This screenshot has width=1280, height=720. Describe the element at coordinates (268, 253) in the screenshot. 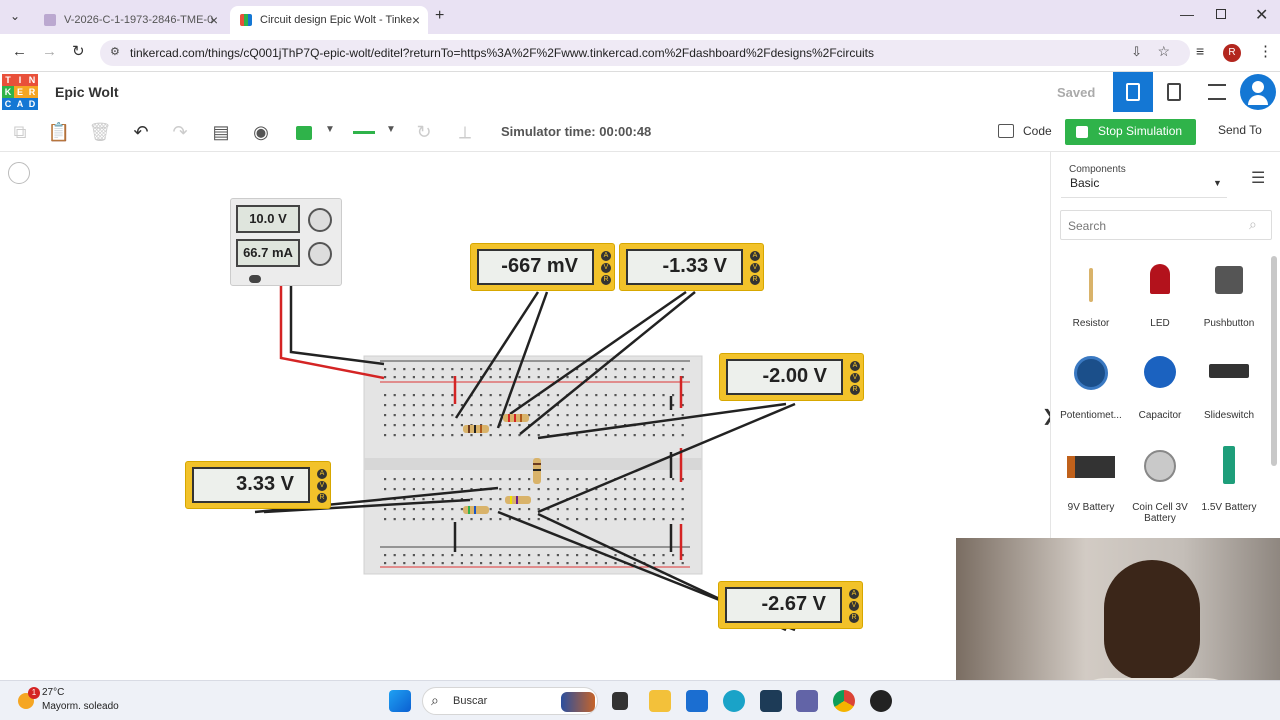

I see `current-display: 66.7 mA` at that location.